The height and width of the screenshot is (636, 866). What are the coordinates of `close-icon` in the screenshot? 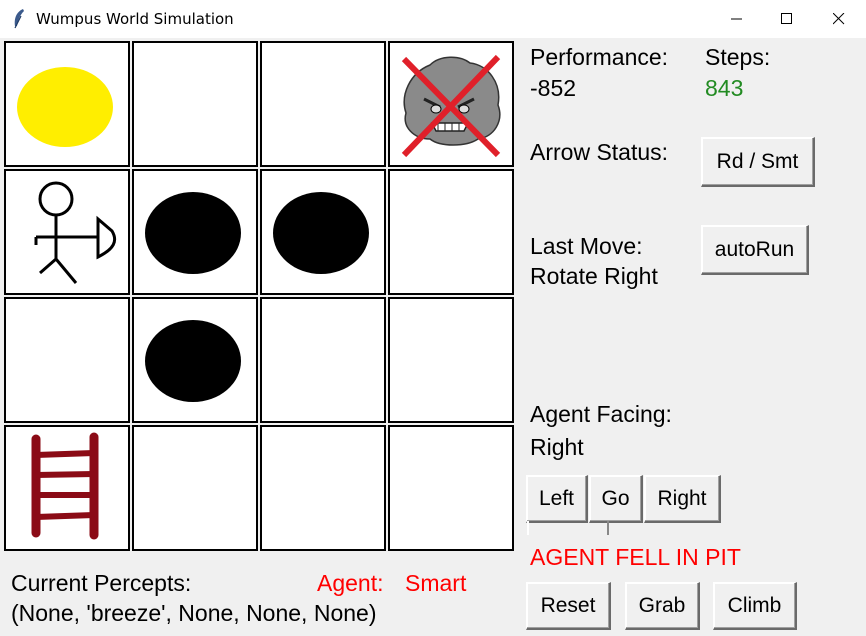 It's located at (839, 19).